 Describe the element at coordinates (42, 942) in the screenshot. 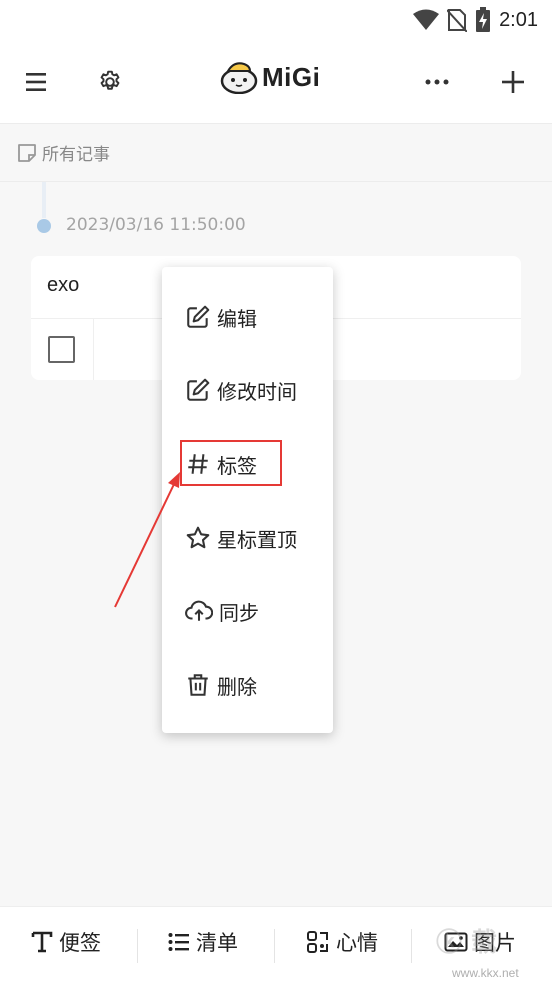

I see `text-icon` at that location.